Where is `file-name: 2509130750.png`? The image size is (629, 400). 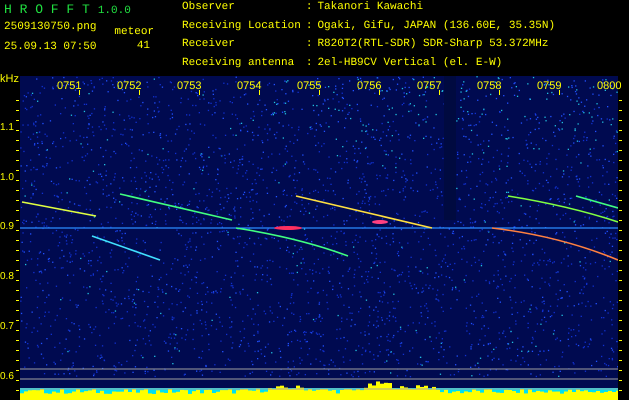 file-name: 2509130750.png is located at coordinates (50, 27).